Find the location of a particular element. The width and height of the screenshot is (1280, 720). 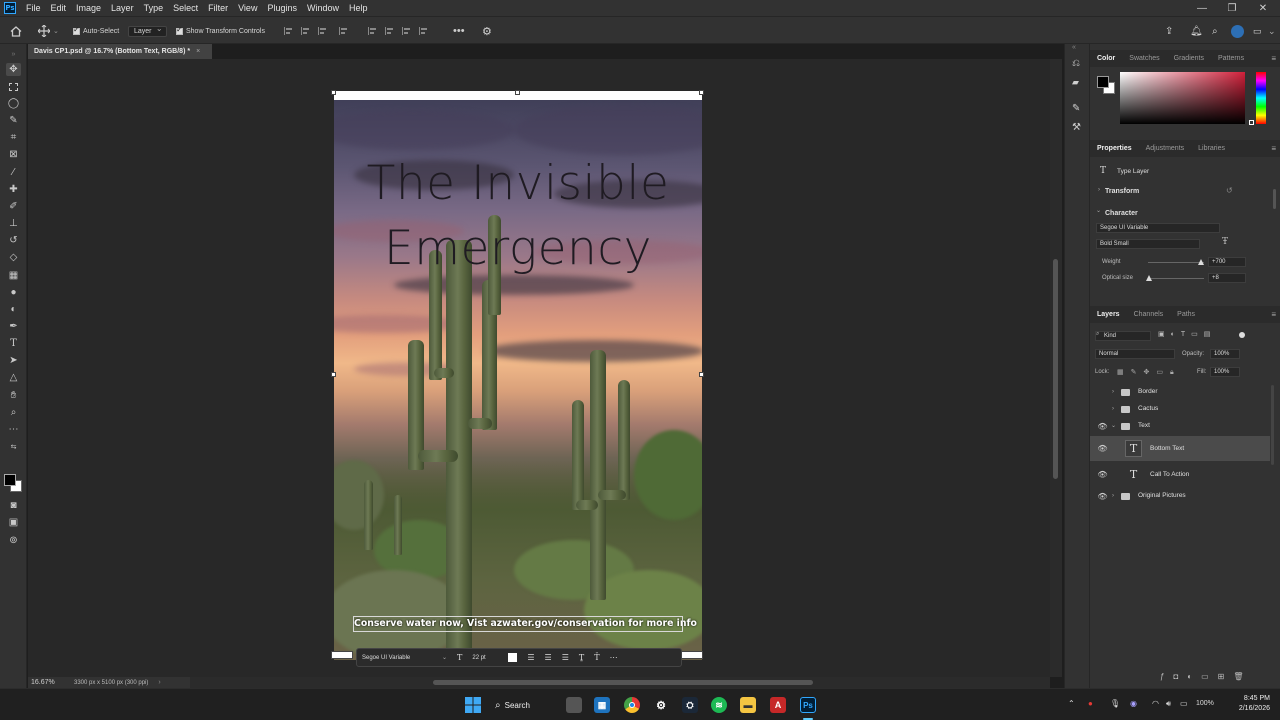

poster-title: The Invisible Emergency is located at coordinates (518, 216).